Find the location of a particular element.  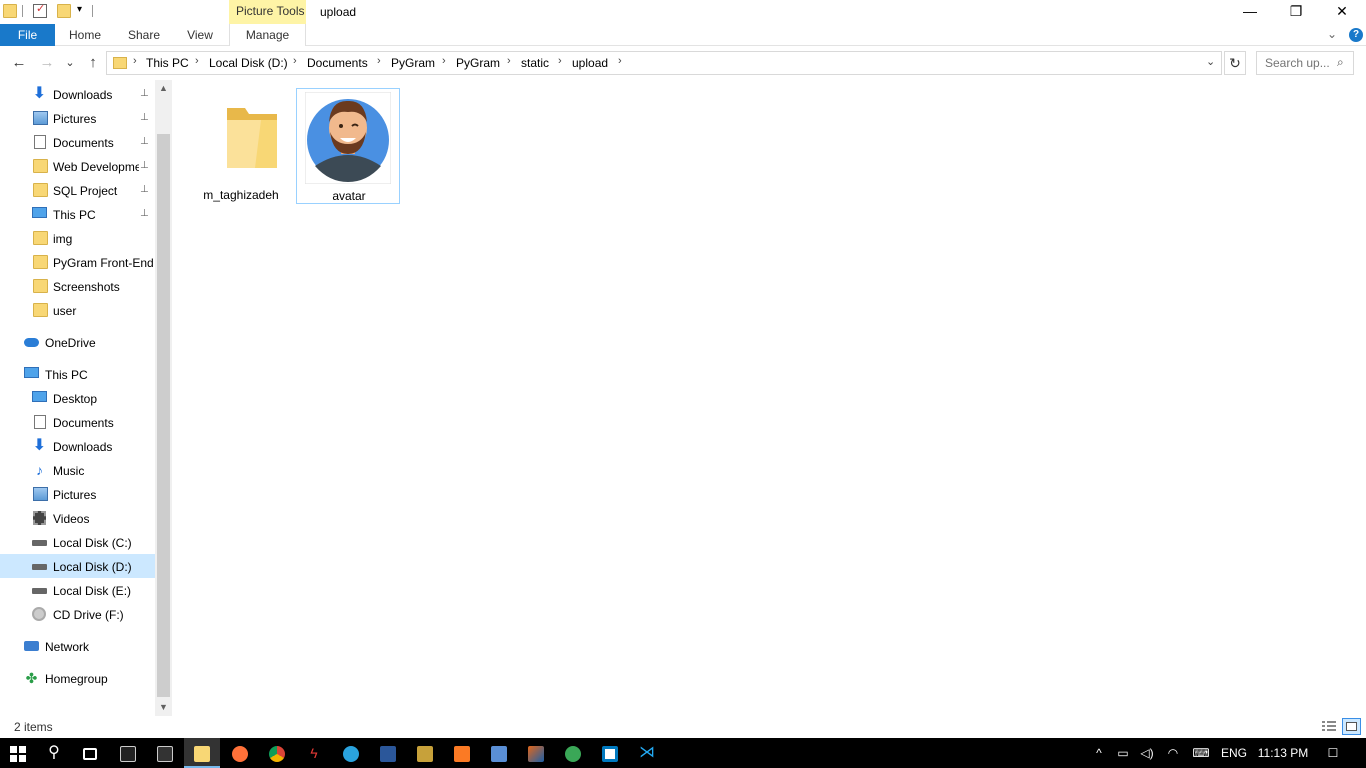

trello-icon is located at coordinates (610, 753).